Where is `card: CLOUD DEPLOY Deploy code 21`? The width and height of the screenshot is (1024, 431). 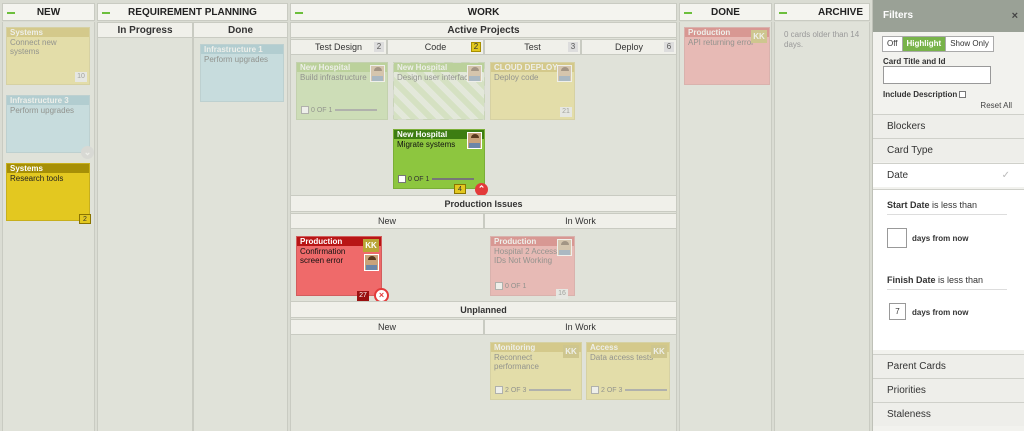 card: CLOUD DEPLOY Deploy code 21 is located at coordinates (532, 91).